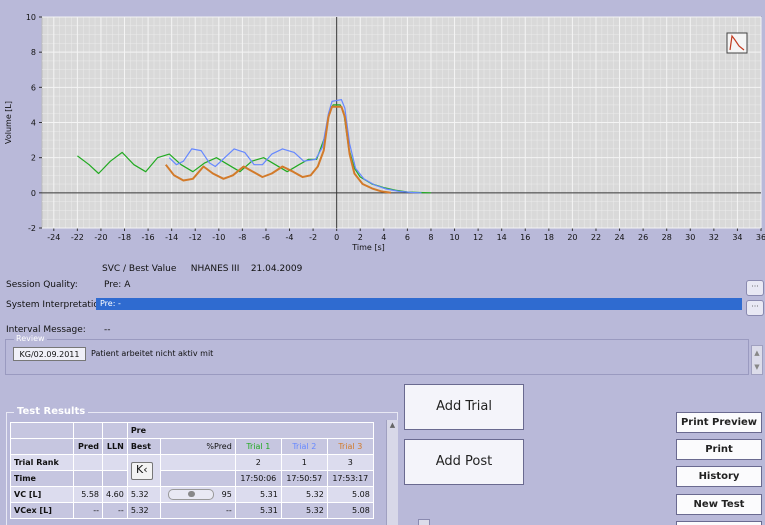  I want to click on row-label: VC [L], so click(42, 494).